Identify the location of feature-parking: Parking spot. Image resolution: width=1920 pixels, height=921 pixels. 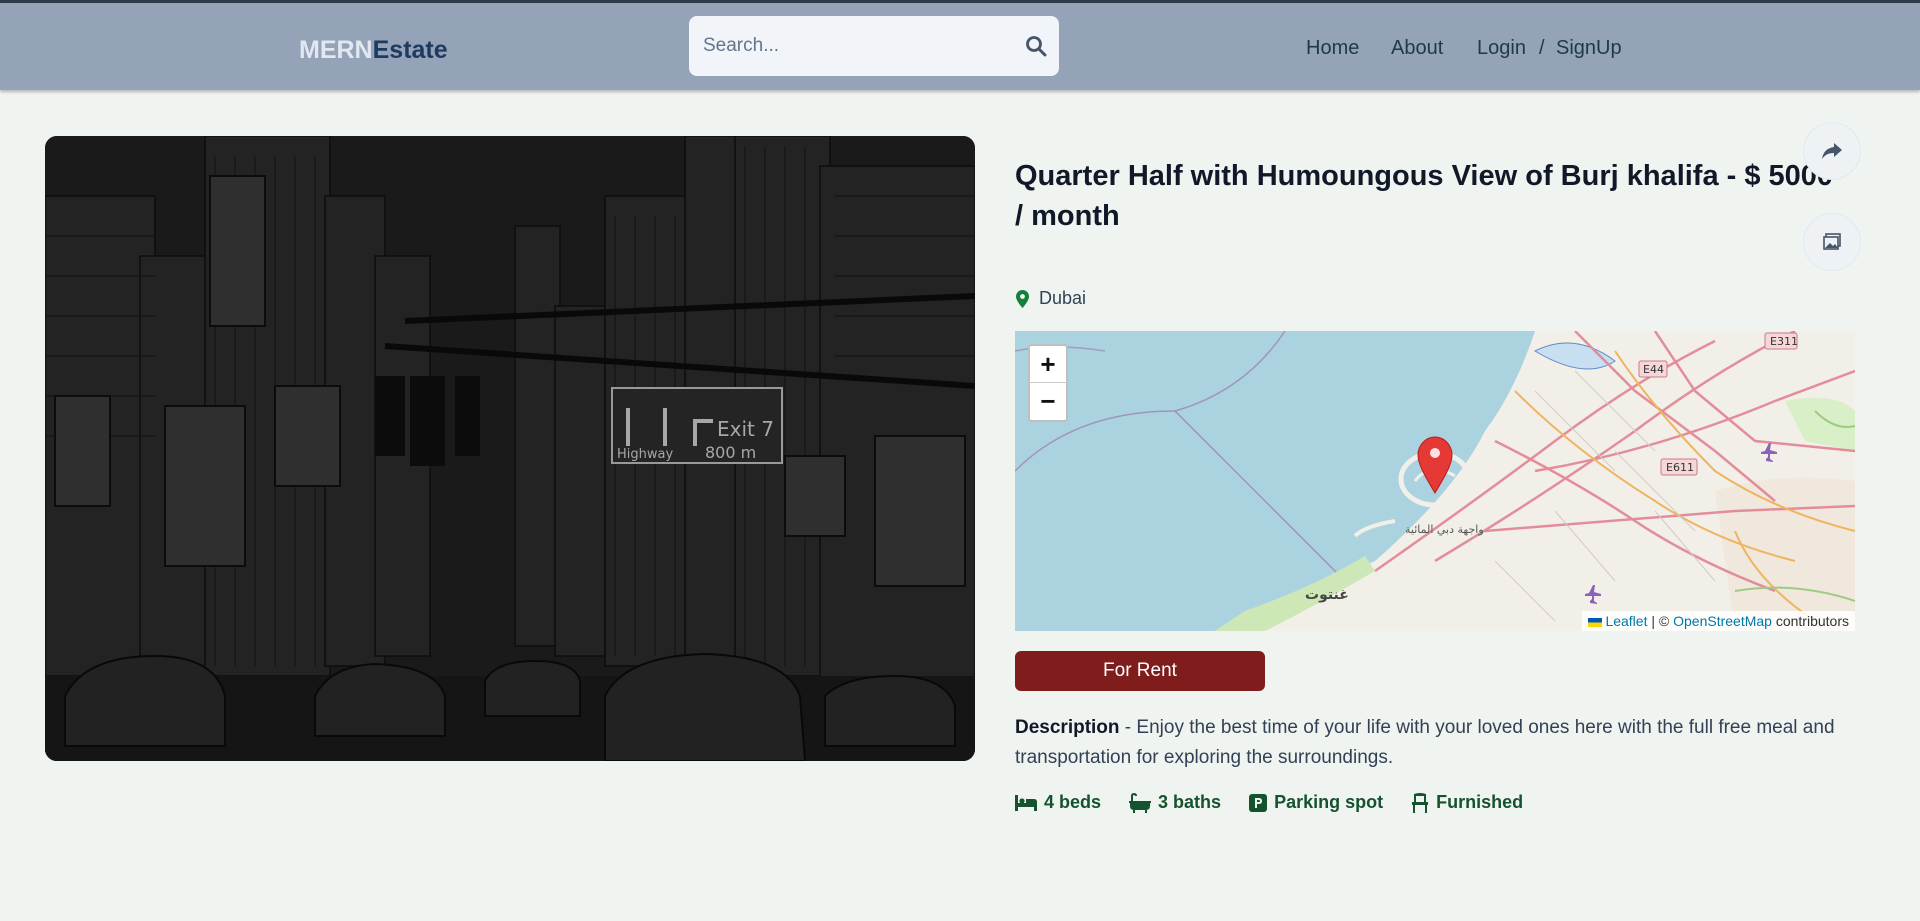
(1316, 802).